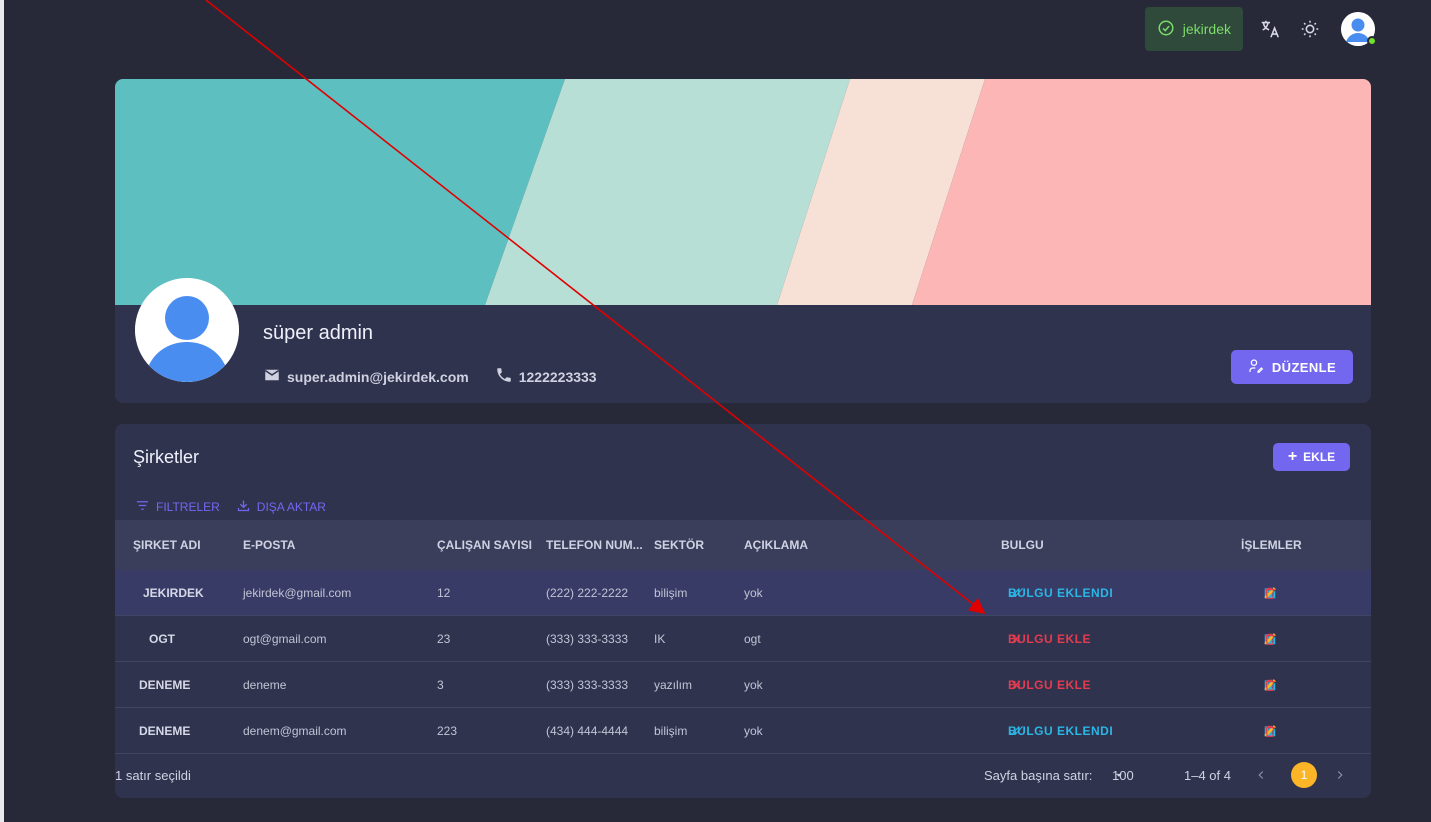 The width and height of the screenshot is (1431, 822). Describe the element at coordinates (162, 638) in the screenshot. I see `cell-company-name: OGT` at that location.